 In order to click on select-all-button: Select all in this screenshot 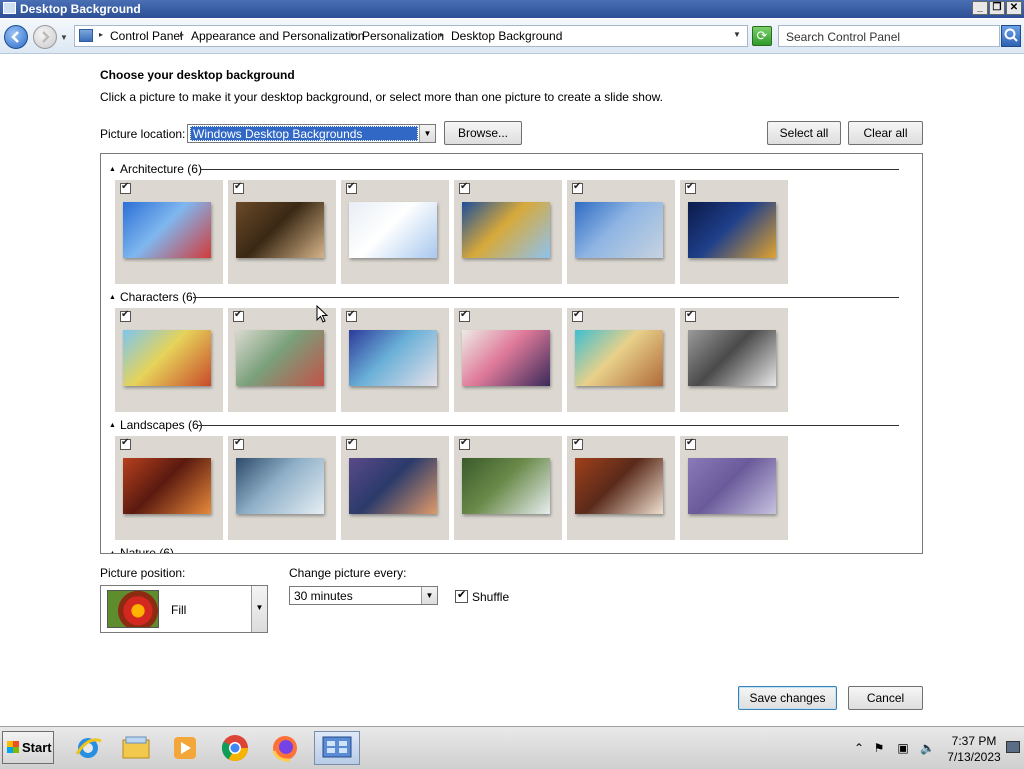, I will do `click(804, 133)`.